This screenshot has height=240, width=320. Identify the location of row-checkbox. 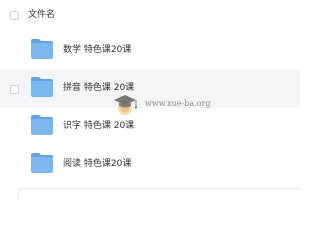
(14, 89).